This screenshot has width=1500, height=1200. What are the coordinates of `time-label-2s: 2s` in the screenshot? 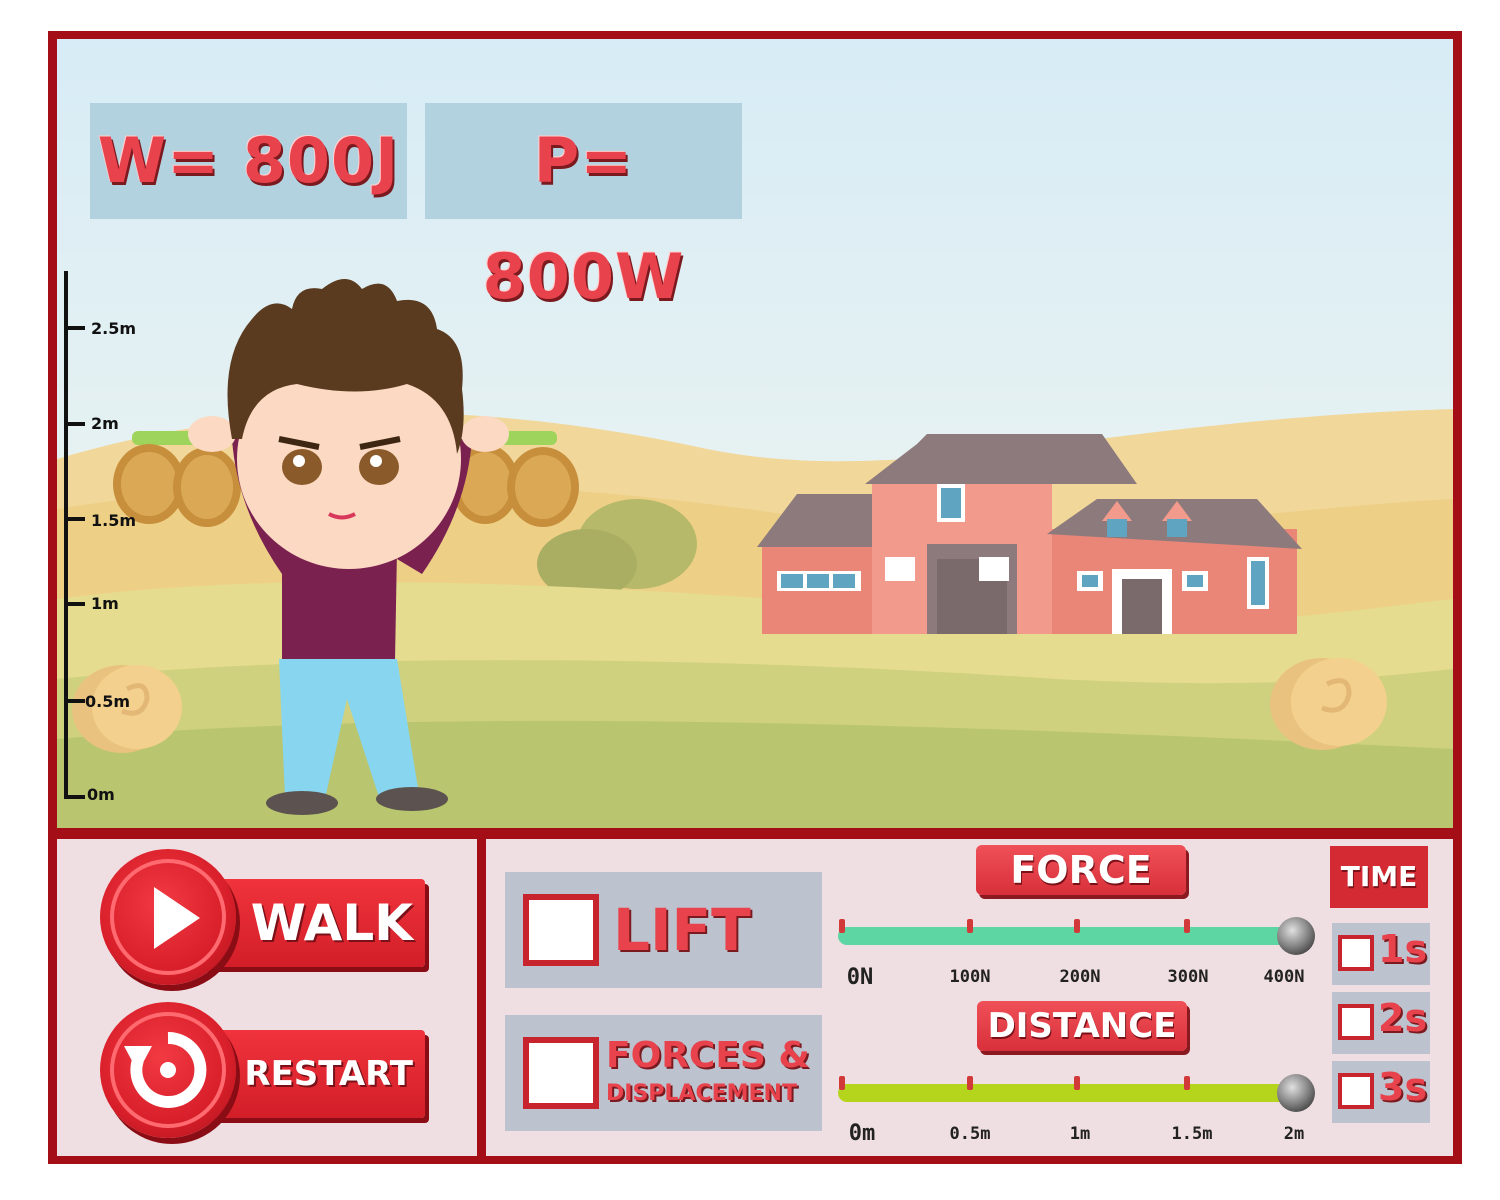 It's located at (1403, 1018).